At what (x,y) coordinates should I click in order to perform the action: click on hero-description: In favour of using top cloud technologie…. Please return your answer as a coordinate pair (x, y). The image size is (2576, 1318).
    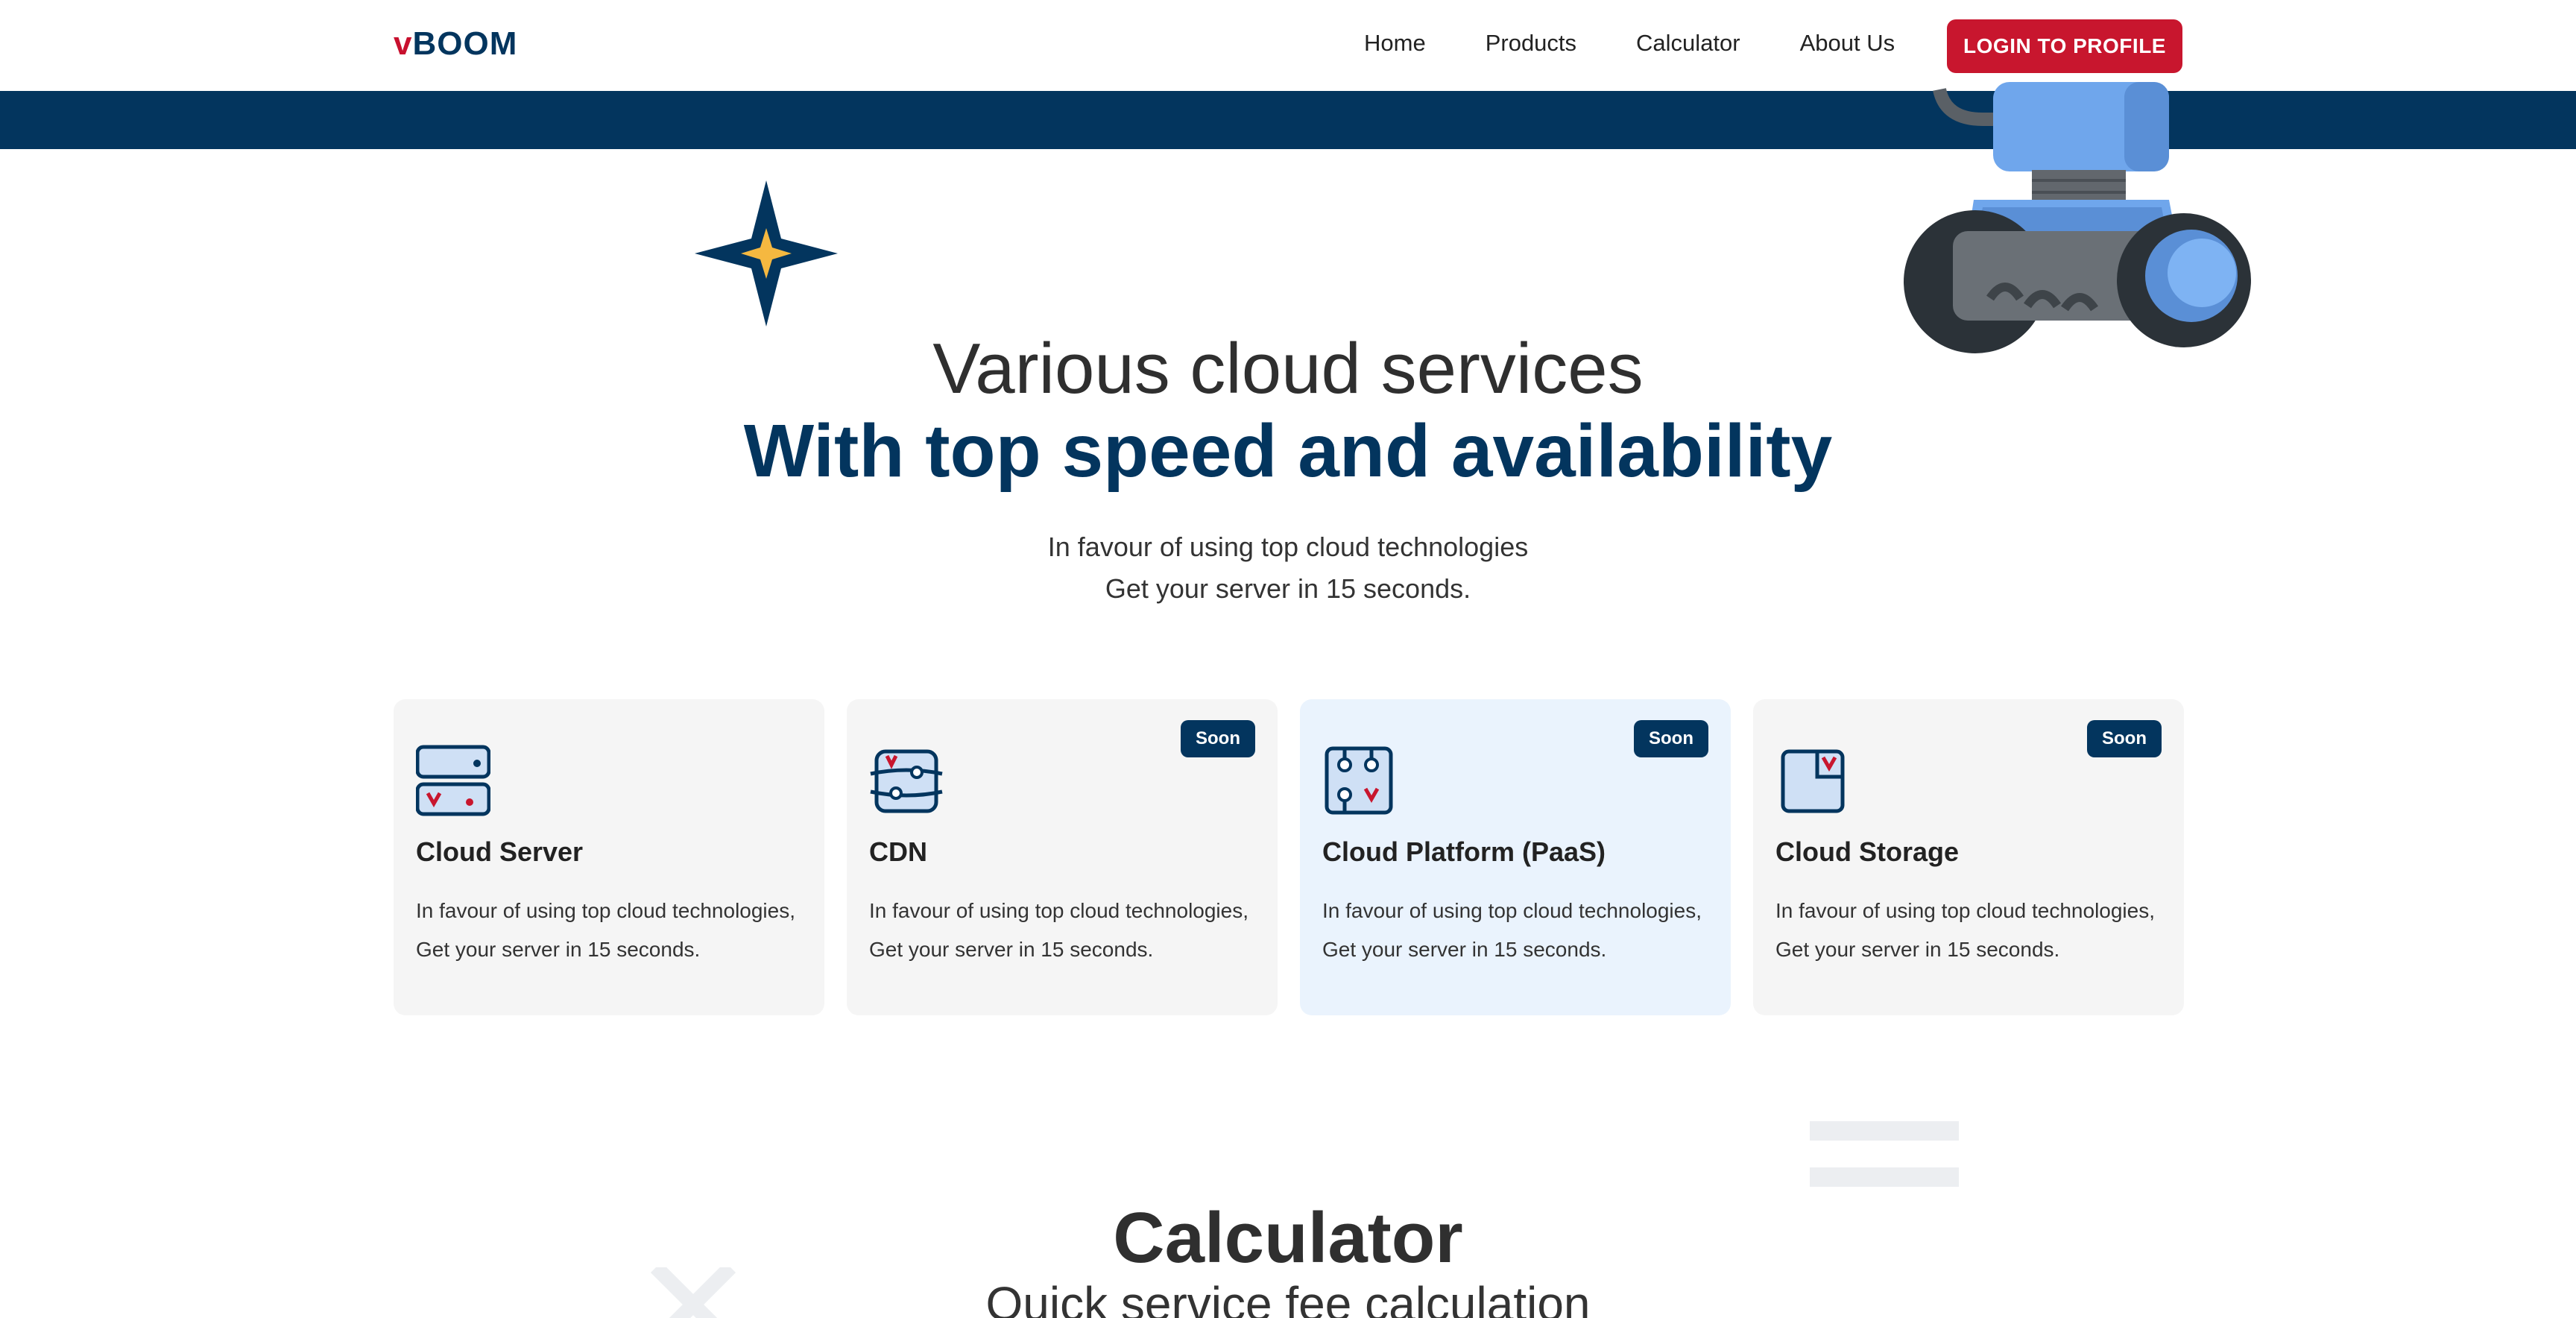
    Looking at the image, I should click on (1288, 568).